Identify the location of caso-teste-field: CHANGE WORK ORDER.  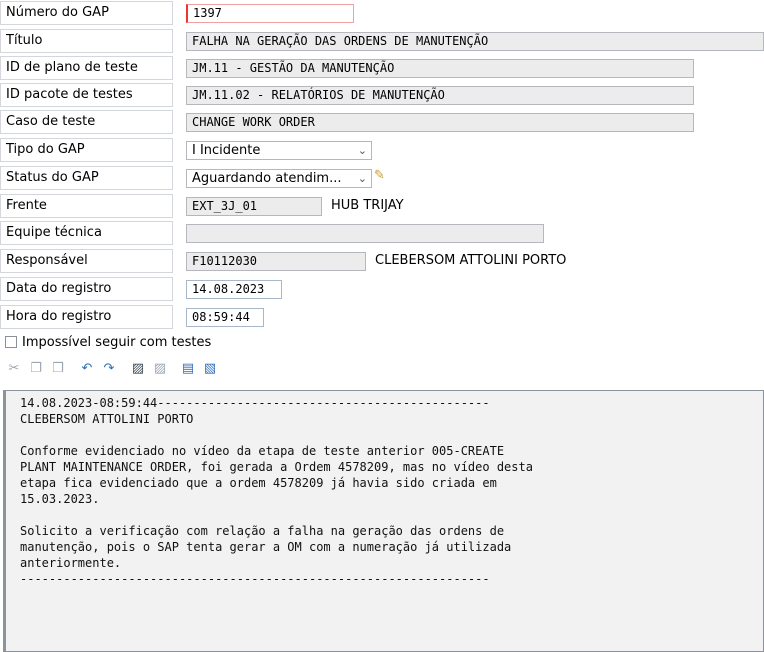
(440, 122).